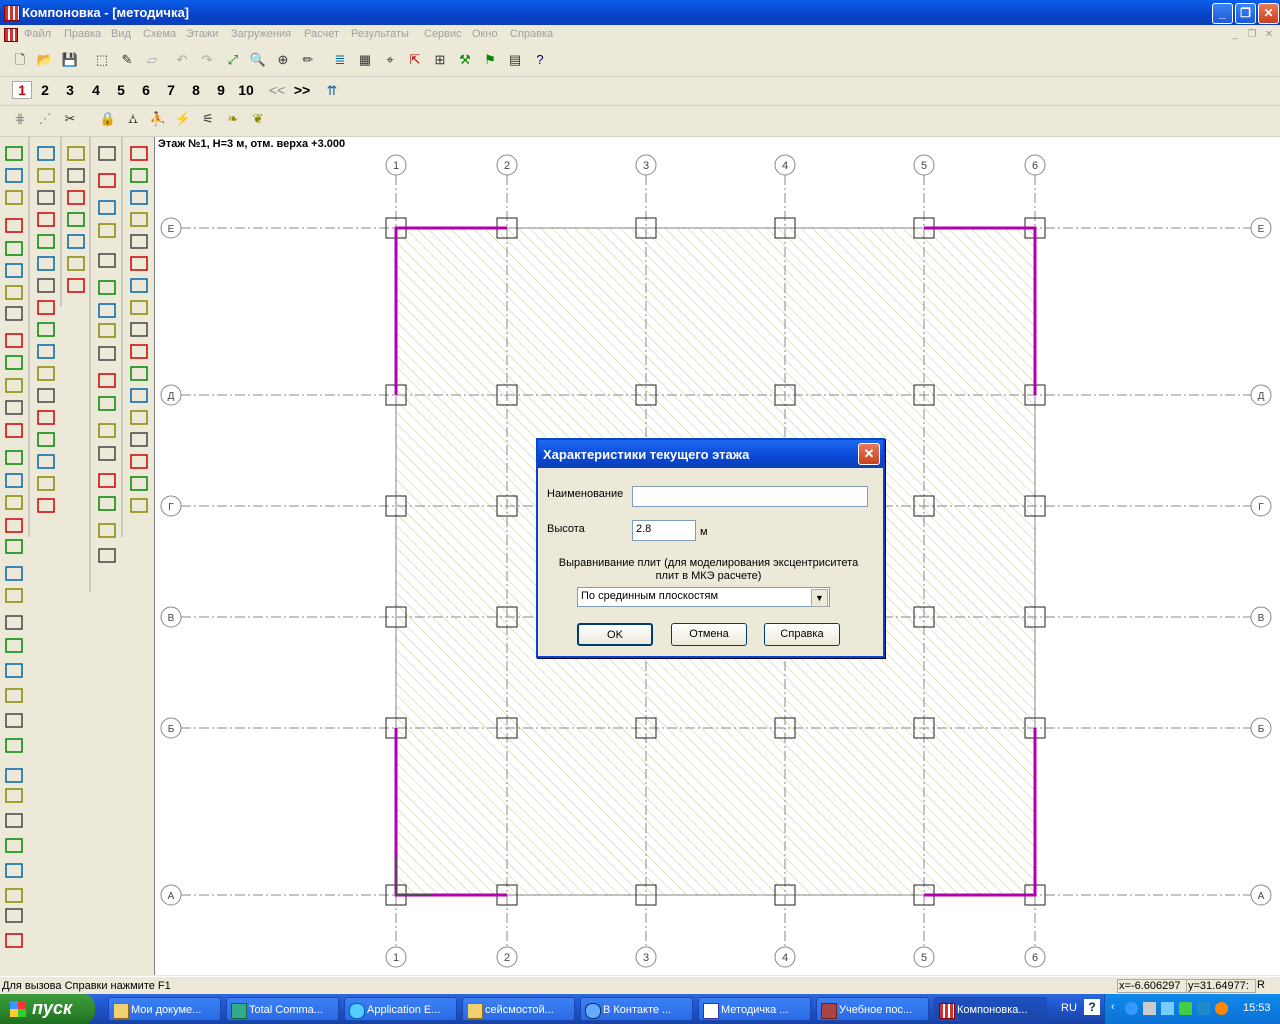 The image size is (1280, 1024). What do you see at coordinates (1185, 1008) in the screenshot?
I see `antivirus-icon` at bounding box center [1185, 1008].